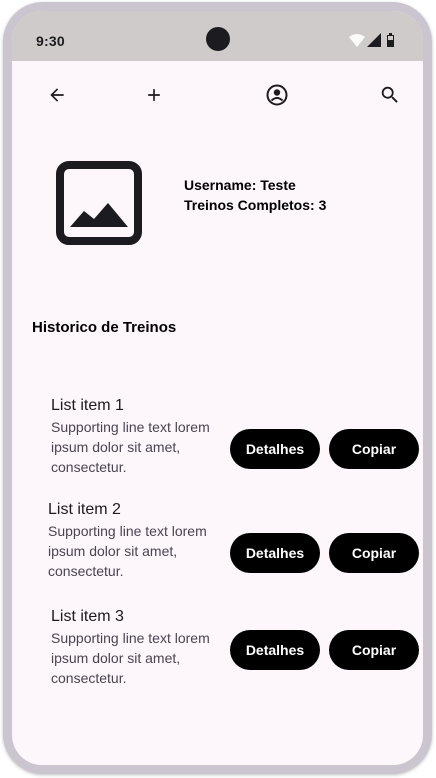 This screenshot has width=436, height=778. I want to click on profile-section: Username: Teste Treinos Completos: 3, so click(217, 206).